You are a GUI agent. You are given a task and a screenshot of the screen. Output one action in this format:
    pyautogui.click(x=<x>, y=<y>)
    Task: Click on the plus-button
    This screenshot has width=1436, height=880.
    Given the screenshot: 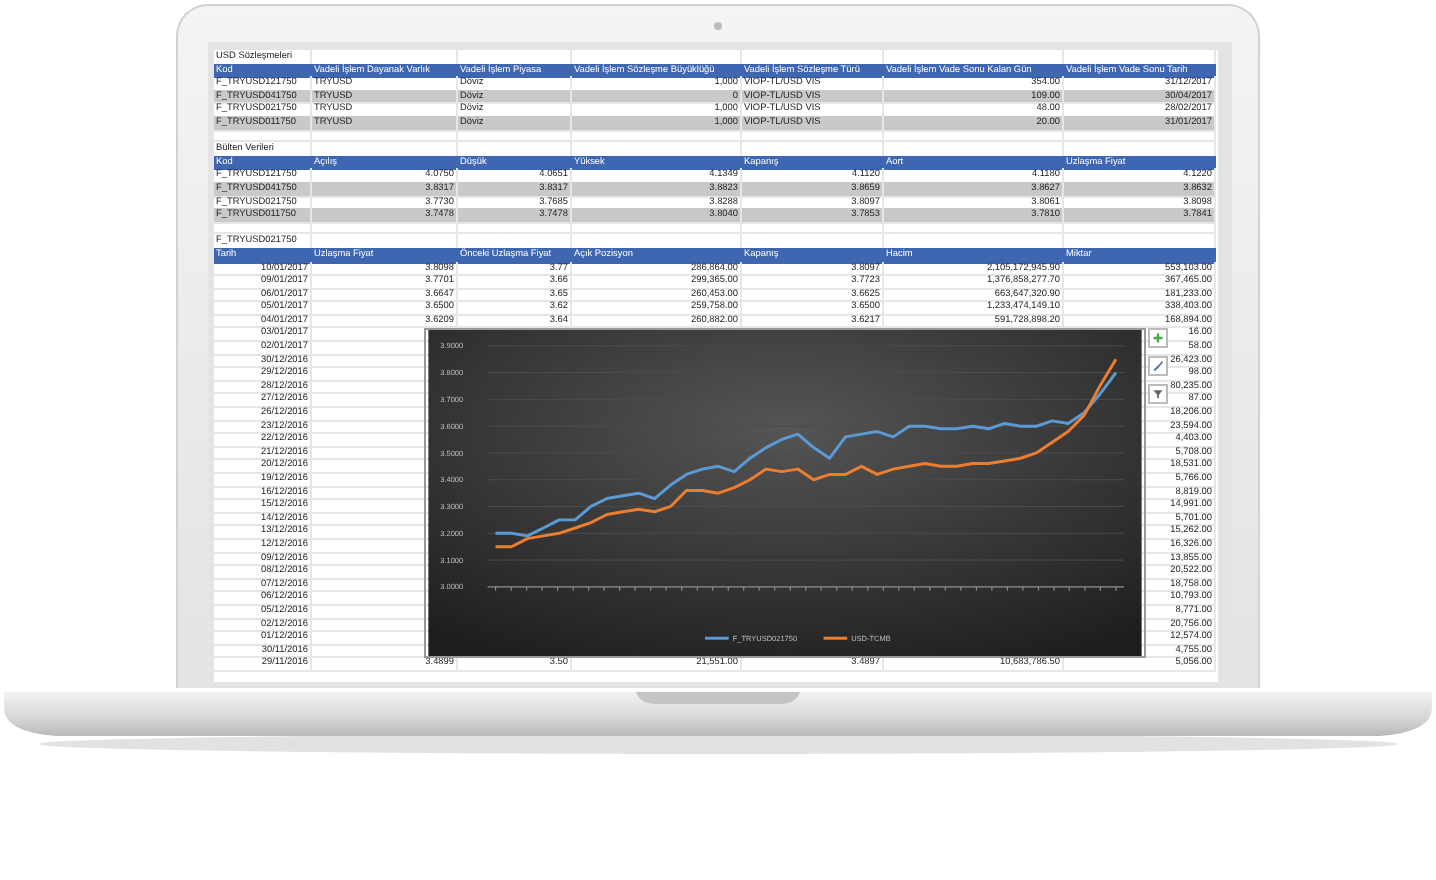 What is the action you would take?
    pyautogui.click(x=1158, y=338)
    